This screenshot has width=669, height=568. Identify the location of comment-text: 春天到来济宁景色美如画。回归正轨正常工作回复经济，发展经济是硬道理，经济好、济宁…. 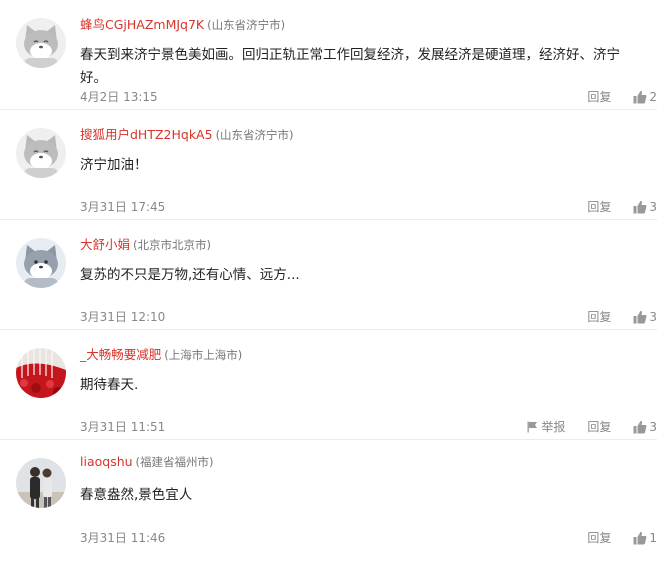
(350, 66).